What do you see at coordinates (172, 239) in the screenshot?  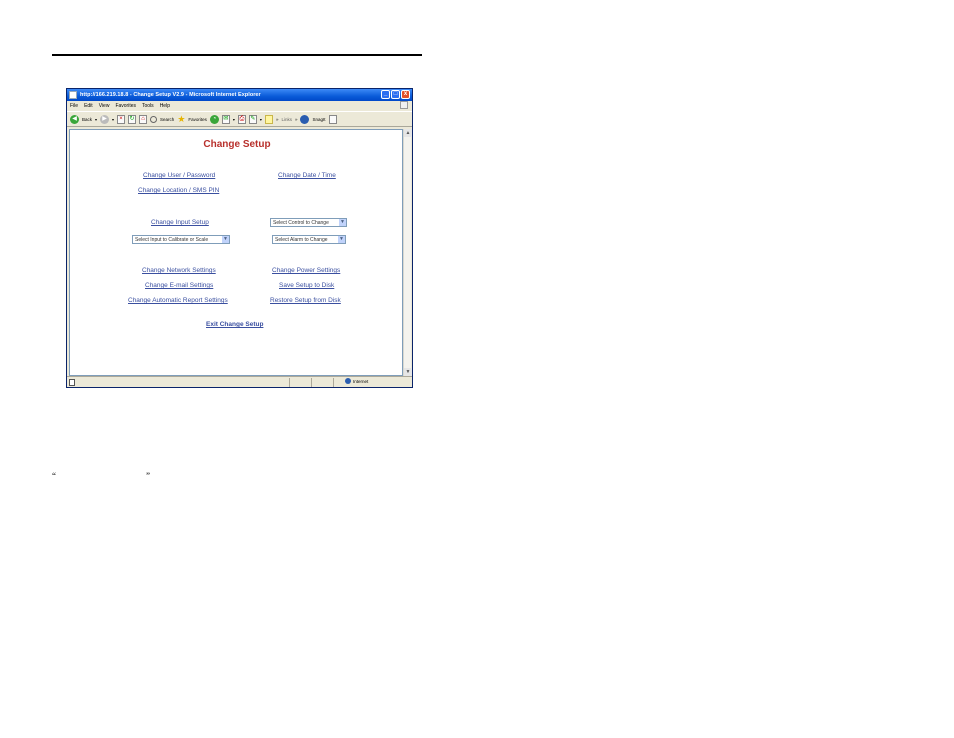 I see `input-calibrate-select-value: Select Input to Calibrate or Scale` at bounding box center [172, 239].